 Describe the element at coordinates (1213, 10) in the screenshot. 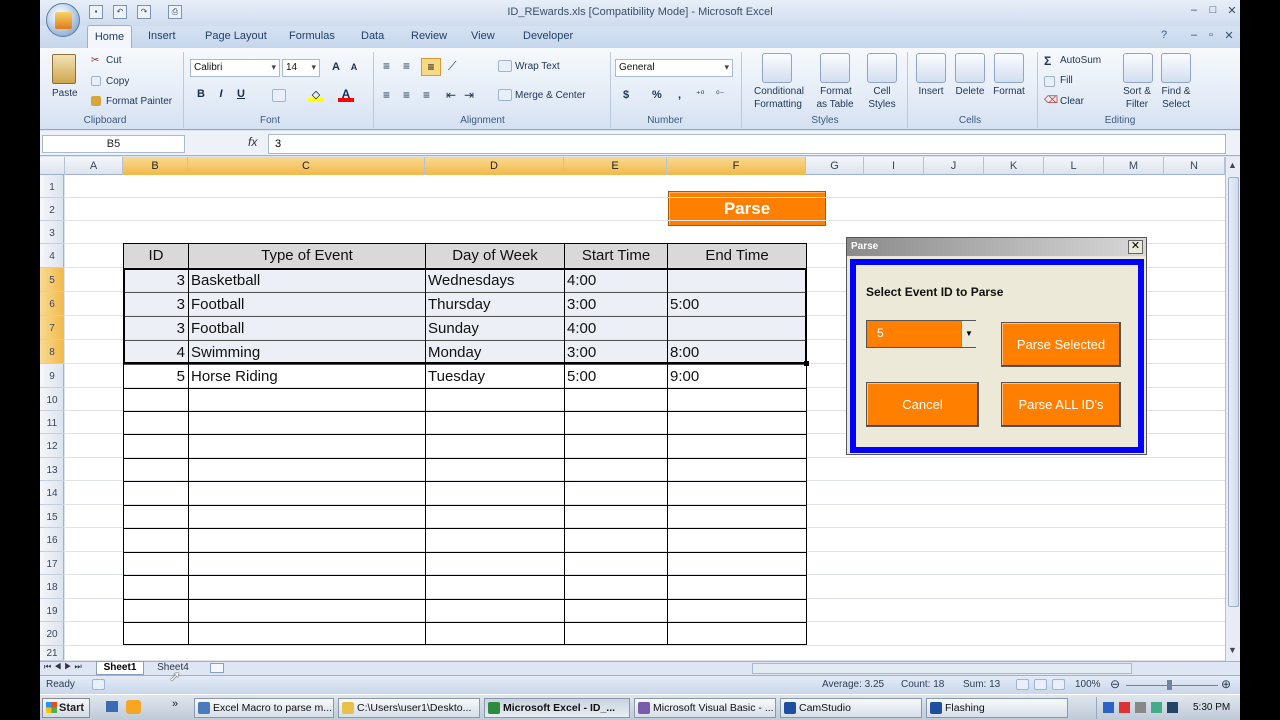

I see `maximize-icon: □` at that location.